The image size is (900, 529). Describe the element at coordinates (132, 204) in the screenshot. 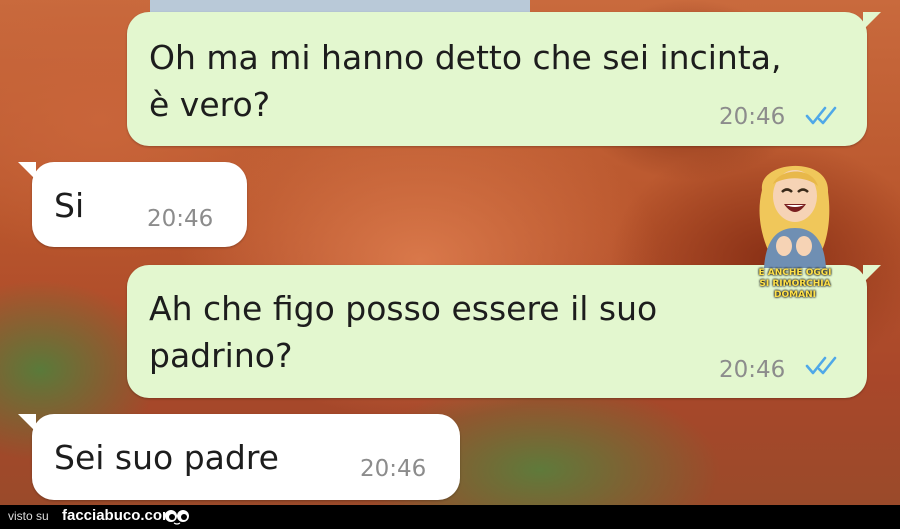

I see `message-bubble-received: Si 20:46` at that location.